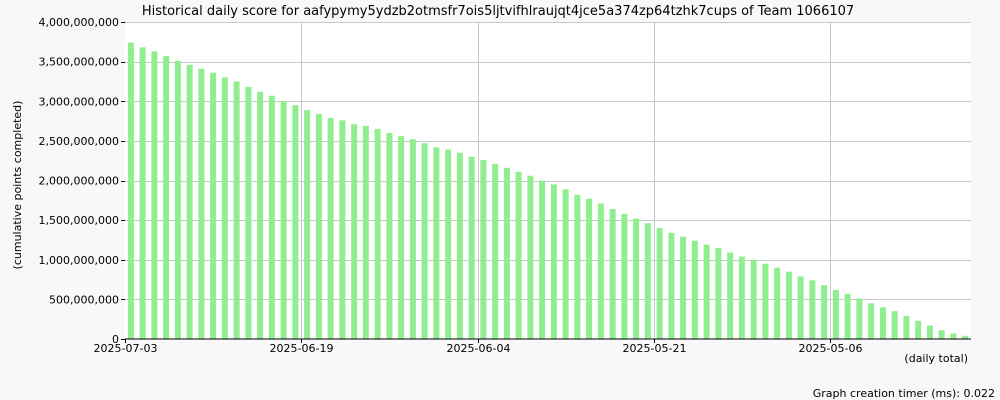 The width and height of the screenshot is (1000, 400). I want to click on y-tick-label: 2,500,000,000, so click(79, 141).